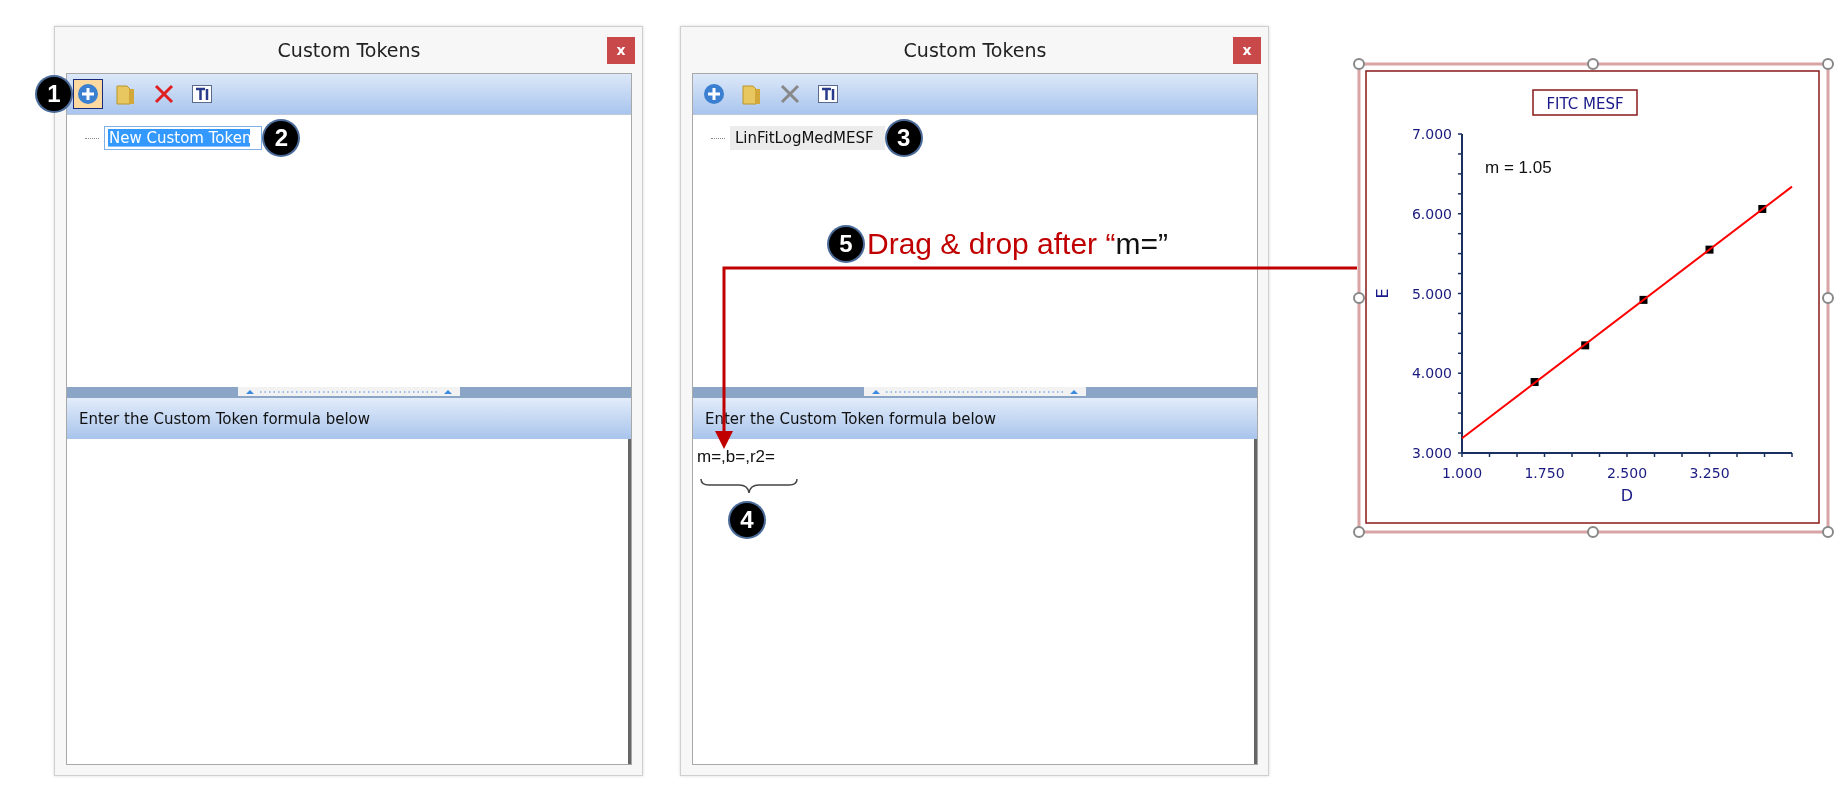 This screenshot has height=807, width=1848. Describe the element at coordinates (1017, 244) in the screenshot. I see `instruction-text: Drag & drop after “m=”` at that location.